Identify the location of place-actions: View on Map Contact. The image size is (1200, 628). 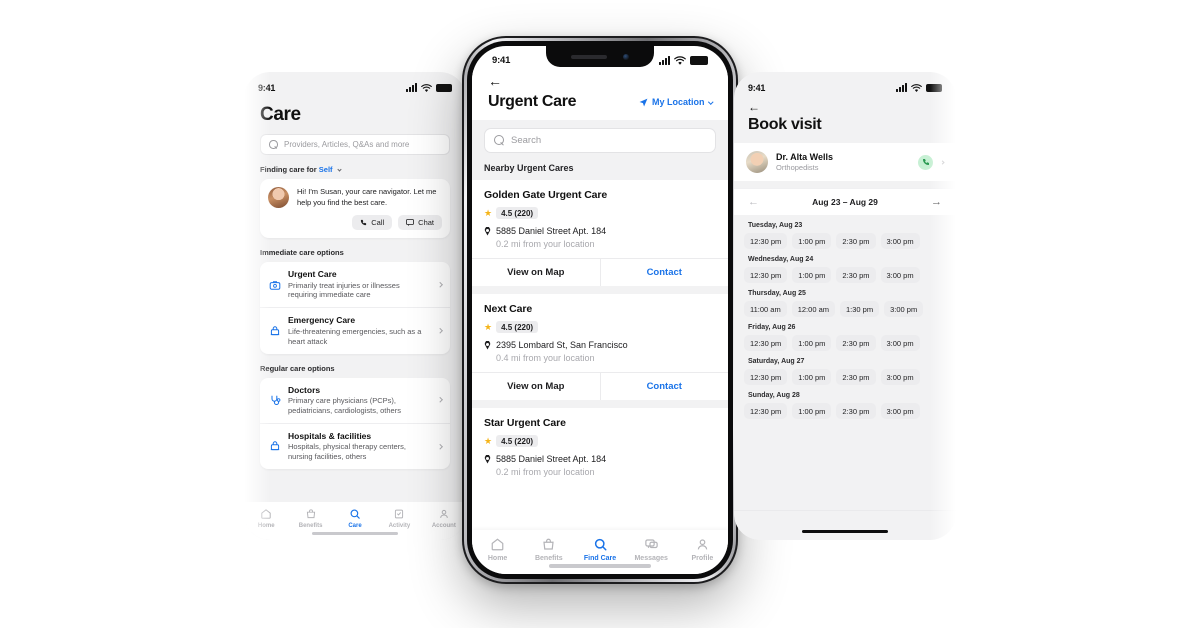
(600, 386).